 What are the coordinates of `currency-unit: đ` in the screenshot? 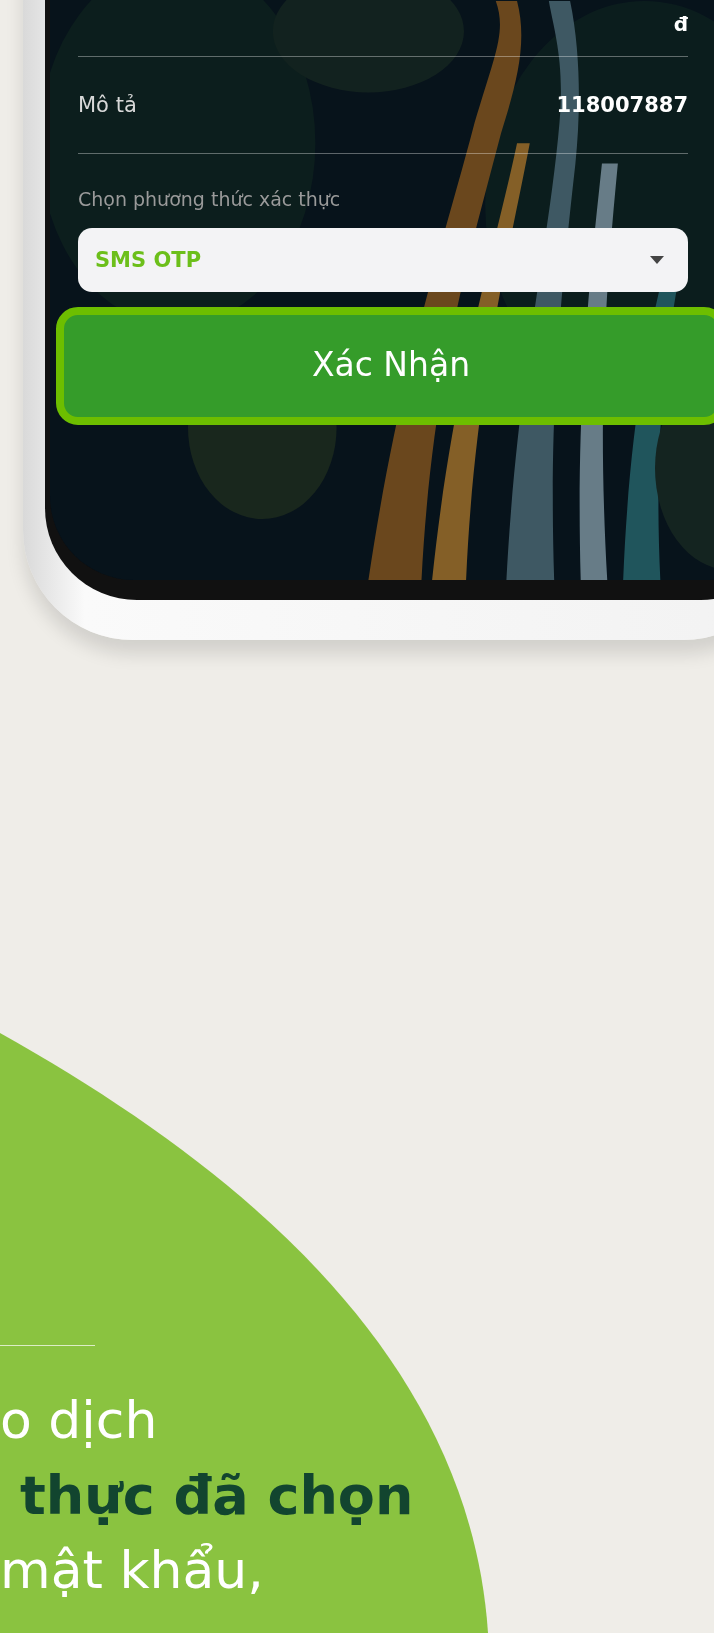 It's located at (680, 24).